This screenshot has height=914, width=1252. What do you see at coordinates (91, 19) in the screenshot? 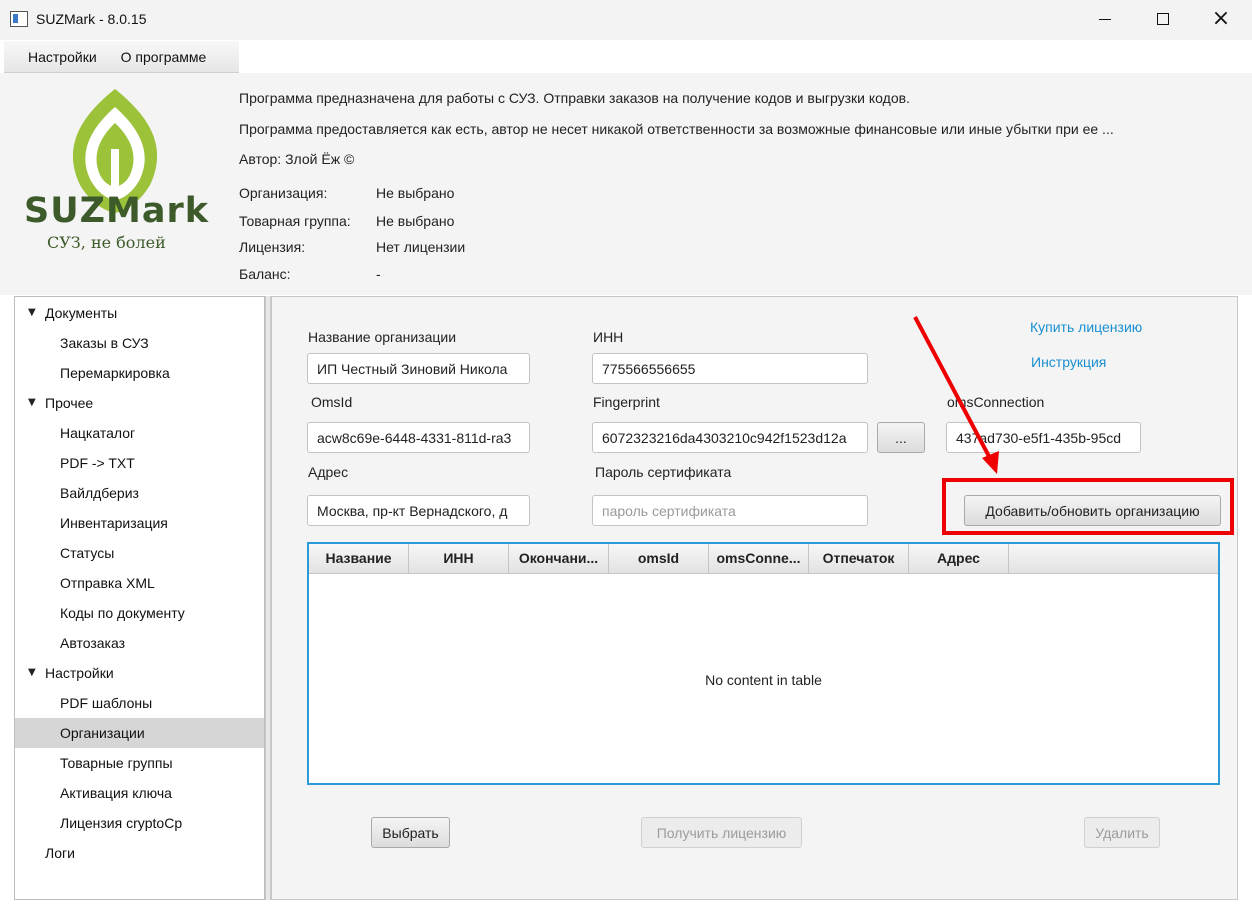
I see `window-title: SUZMark - 8.0.15` at bounding box center [91, 19].